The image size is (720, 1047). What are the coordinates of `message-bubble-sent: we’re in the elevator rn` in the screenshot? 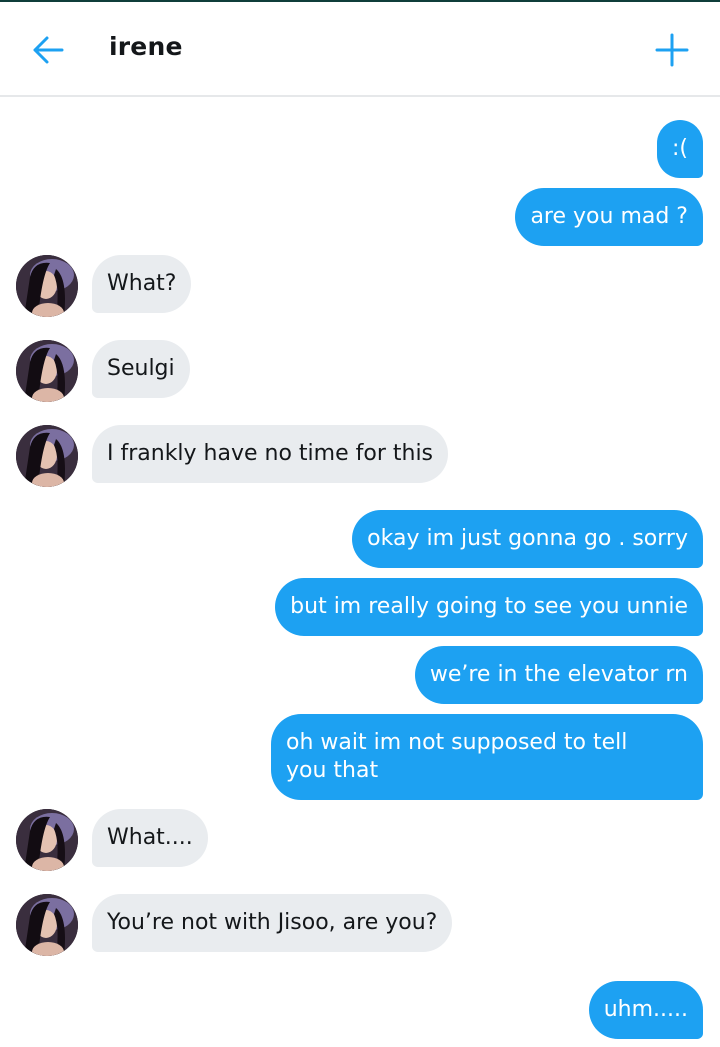 It's located at (558, 675).